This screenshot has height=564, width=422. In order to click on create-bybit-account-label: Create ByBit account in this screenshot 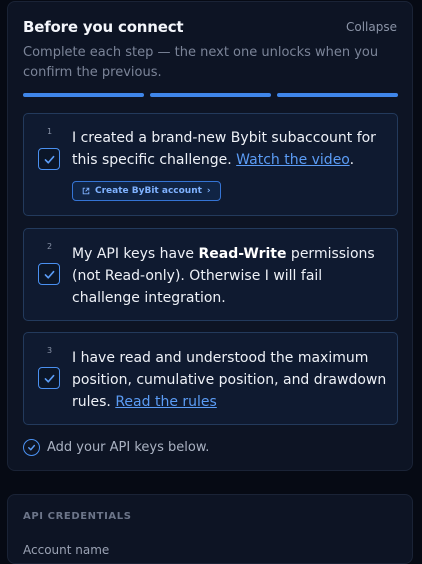, I will do `click(148, 191)`.